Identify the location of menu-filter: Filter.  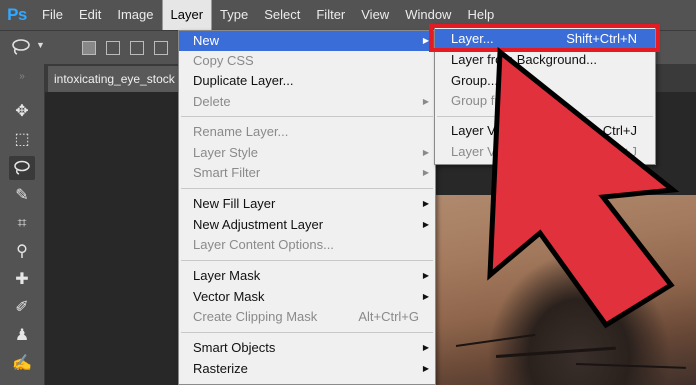
(330, 15).